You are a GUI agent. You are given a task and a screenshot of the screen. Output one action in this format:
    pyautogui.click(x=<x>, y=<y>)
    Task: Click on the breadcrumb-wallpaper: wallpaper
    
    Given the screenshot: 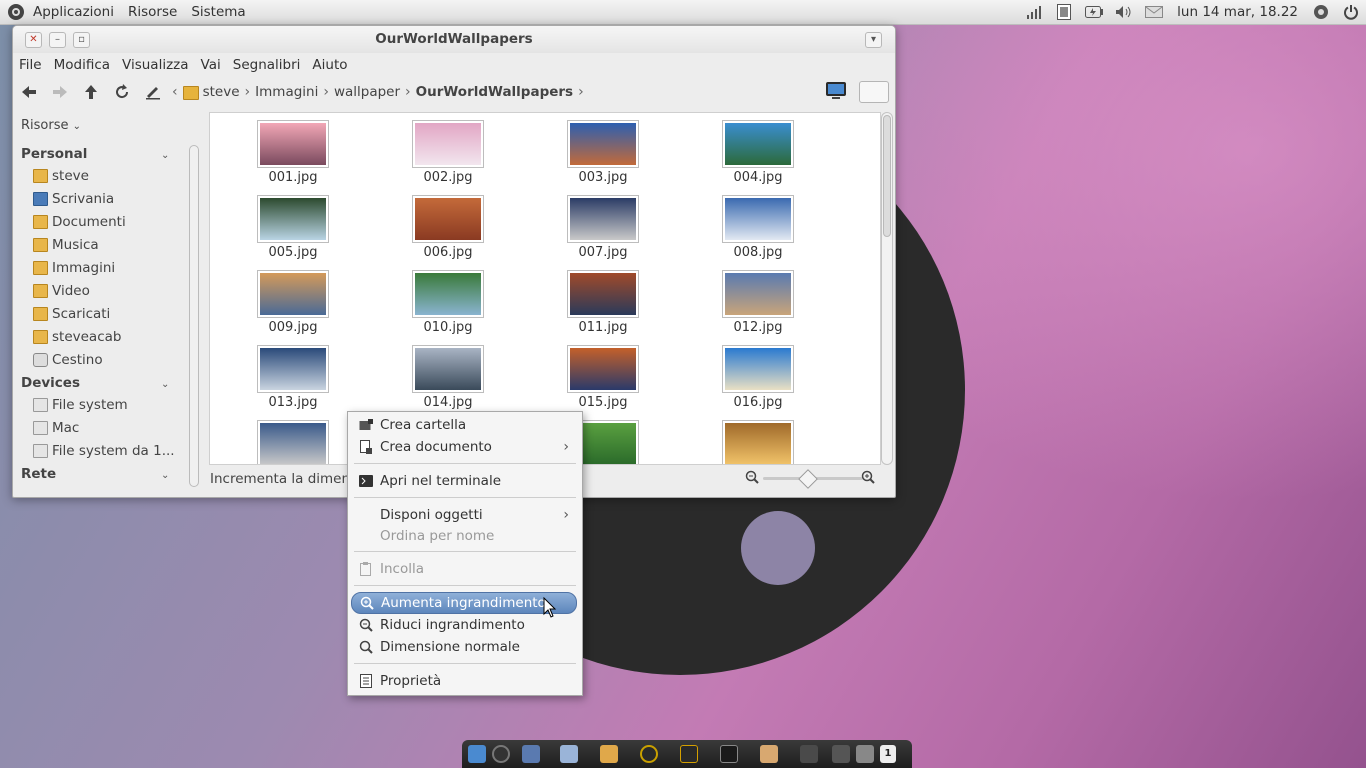 What is the action you would take?
    pyautogui.click(x=367, y=92)
    